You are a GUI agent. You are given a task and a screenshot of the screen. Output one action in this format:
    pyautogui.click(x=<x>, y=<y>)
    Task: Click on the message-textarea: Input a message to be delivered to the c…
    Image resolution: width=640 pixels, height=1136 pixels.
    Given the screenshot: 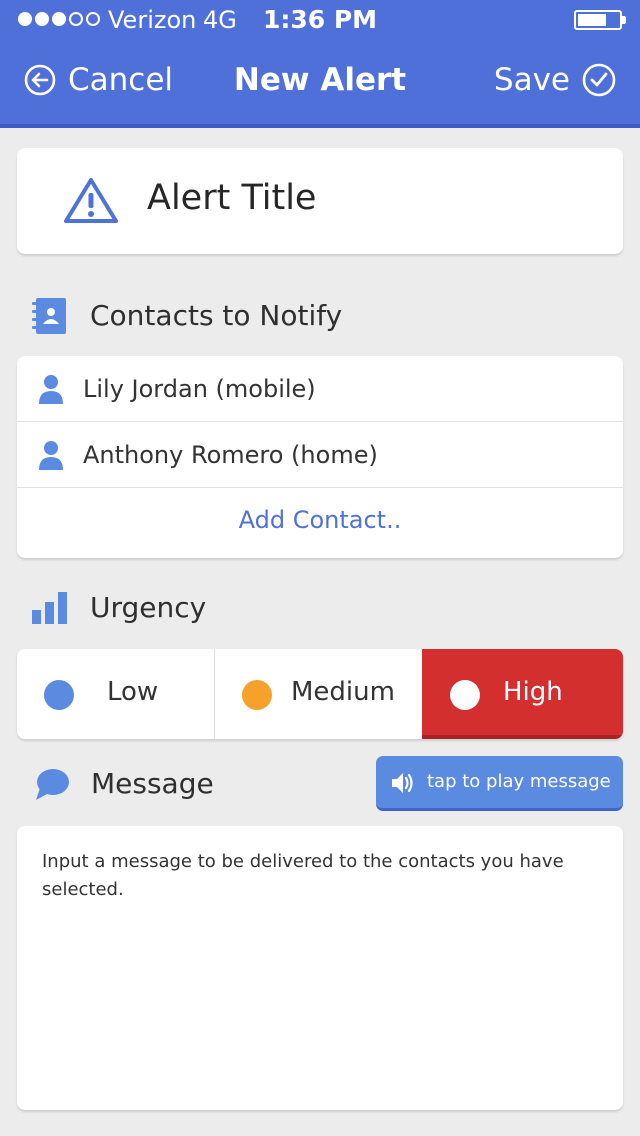 What is the action you would take?
    pyautogui.click(x=327, y=876)
    